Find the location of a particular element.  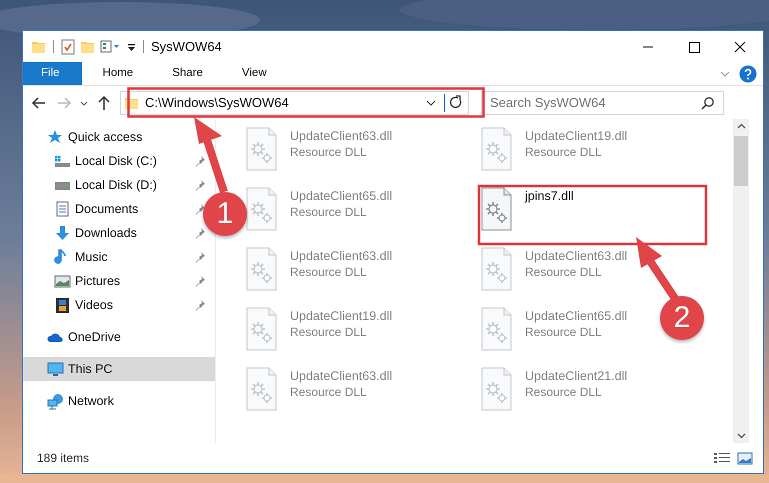

file-item: UpdateClient21.dll Resource DLL is located at coordinates (554, 389).